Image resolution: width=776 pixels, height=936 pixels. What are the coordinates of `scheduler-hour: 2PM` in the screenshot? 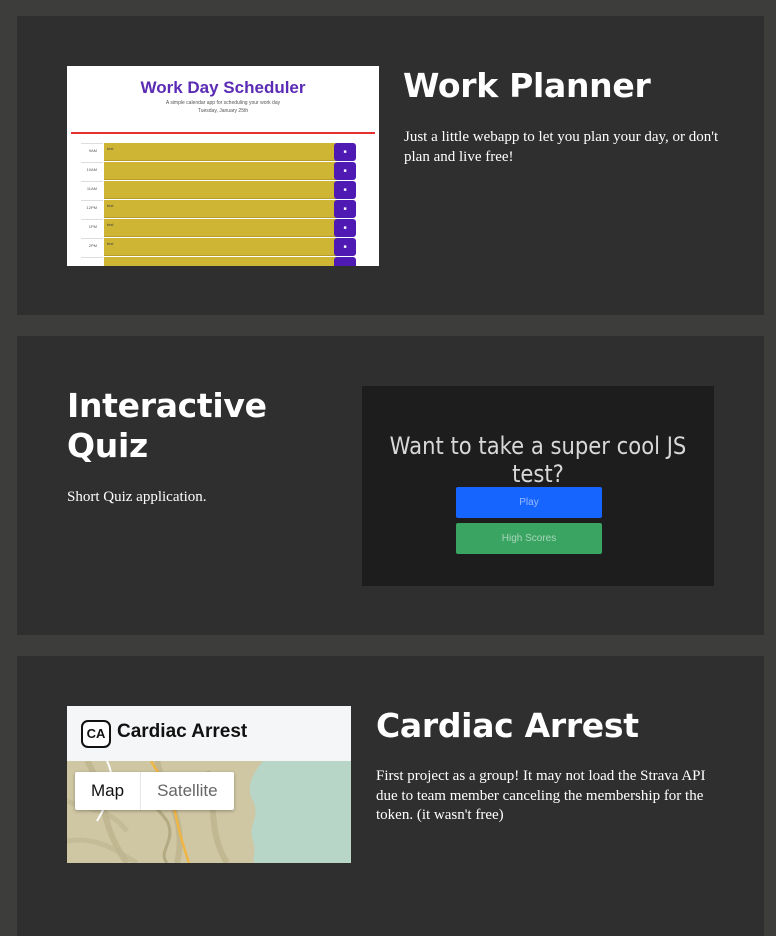 It's located at (92, 247).